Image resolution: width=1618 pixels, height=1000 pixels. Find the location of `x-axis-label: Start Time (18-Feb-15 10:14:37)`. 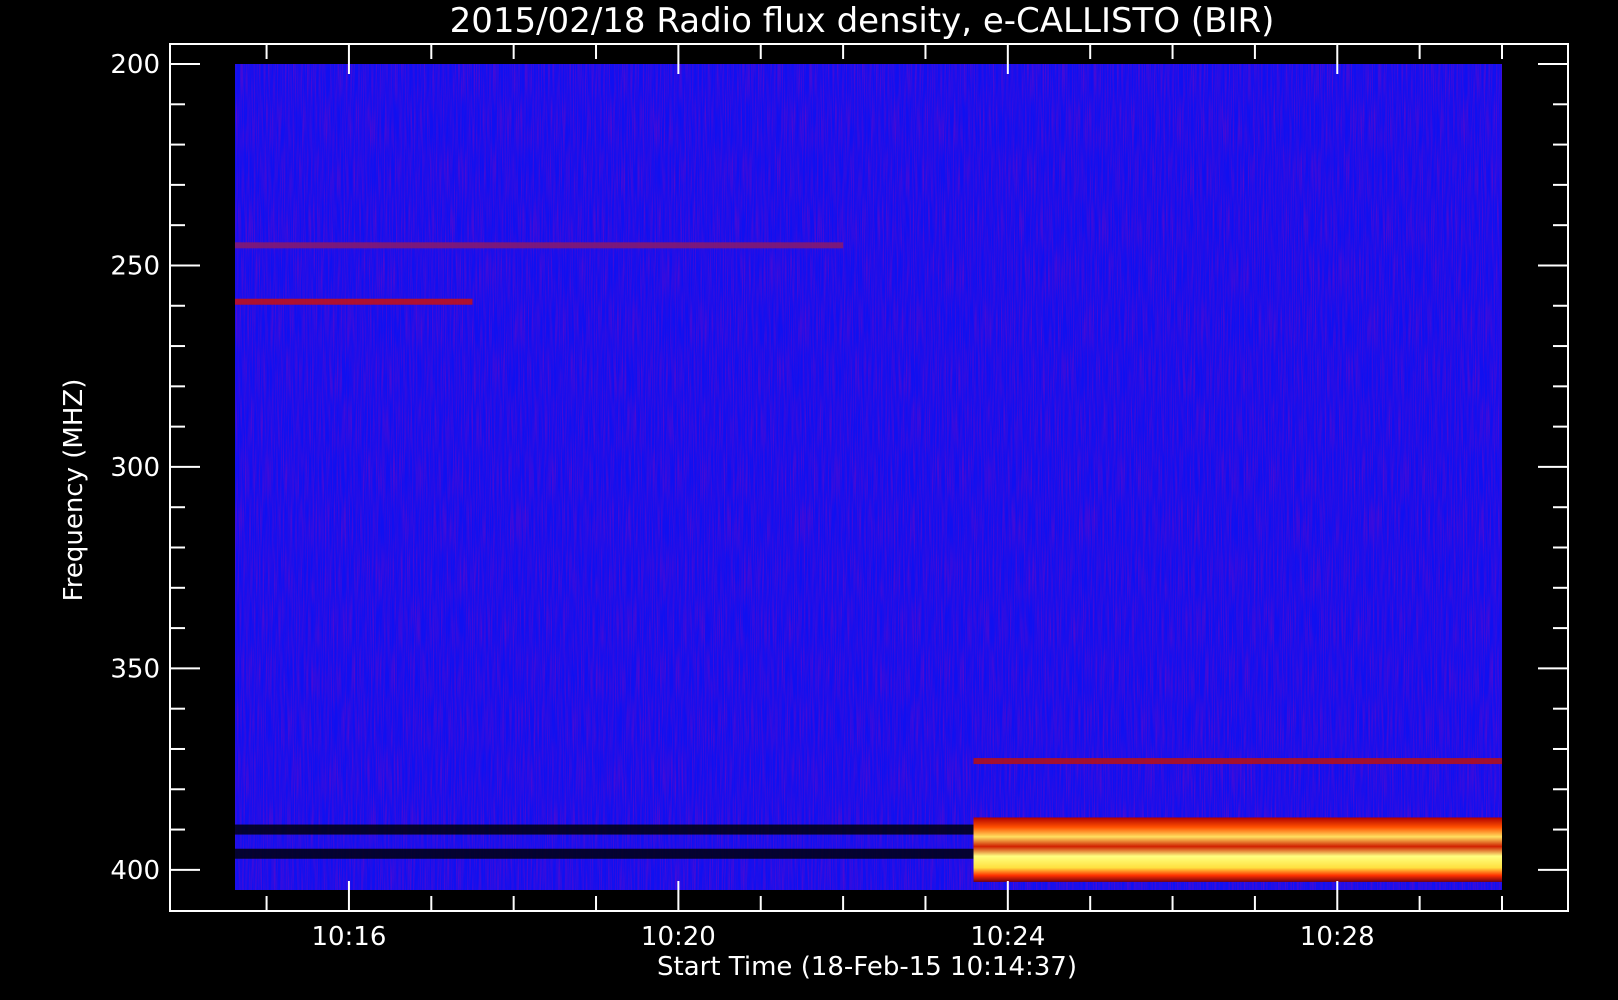

x-axis-label: Start Time (18-Feb-15 10:14:37) is located at coordinates (867, 967).